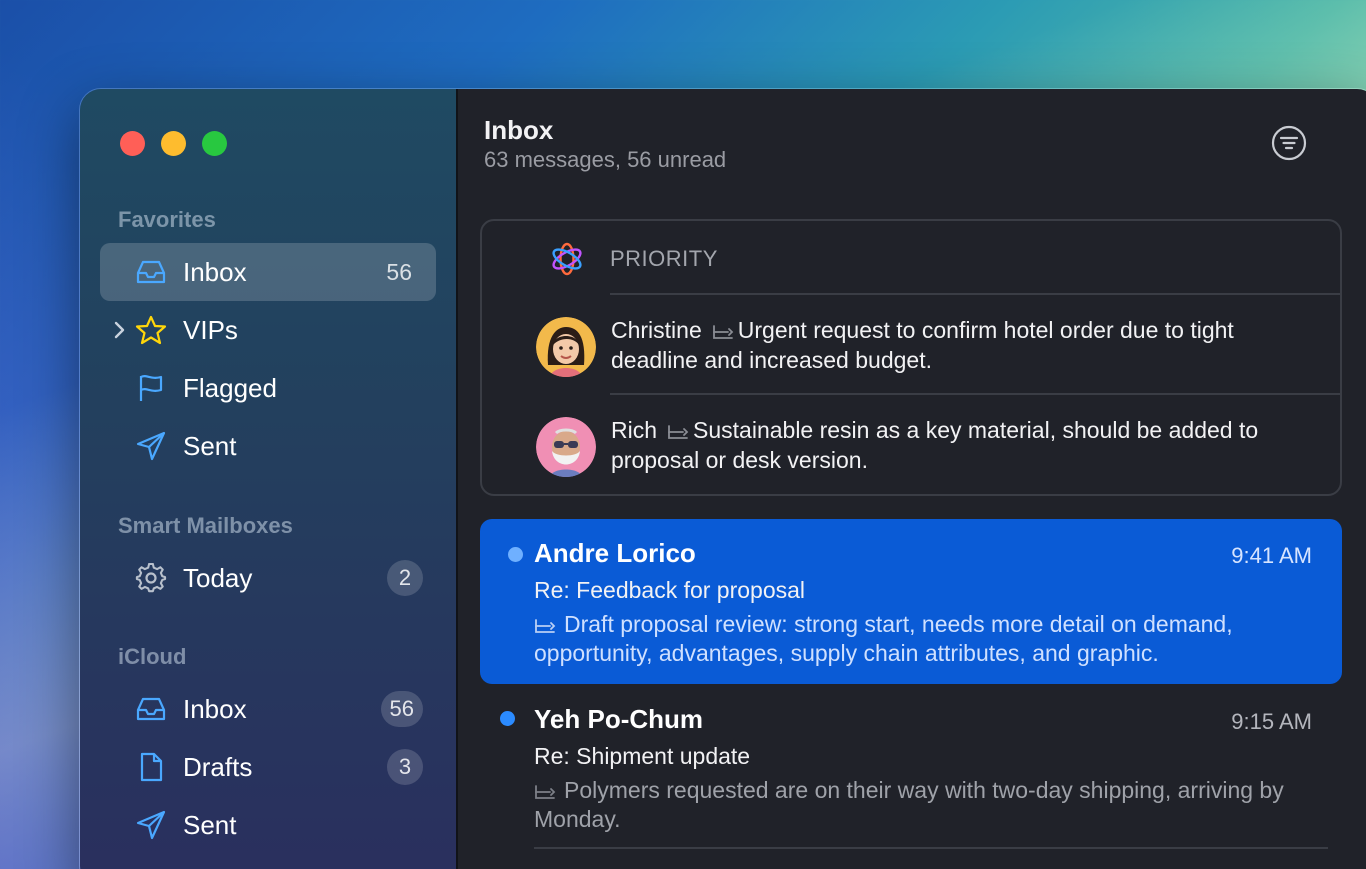 The width and height of the screenshot is (1366, 869). What do you see at coordinates (268, 330) in the screenshot?
I see `sidebar-item-vips: VIPs` at bounding box center [268, 330].